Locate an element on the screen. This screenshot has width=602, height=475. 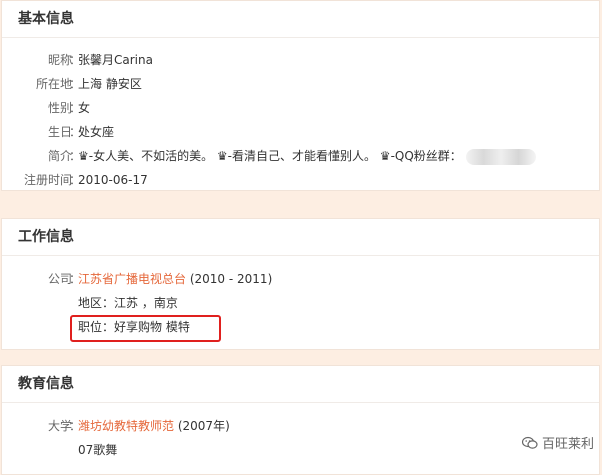
work-info-title: 工作信息 is located at coordinates (300, 237).